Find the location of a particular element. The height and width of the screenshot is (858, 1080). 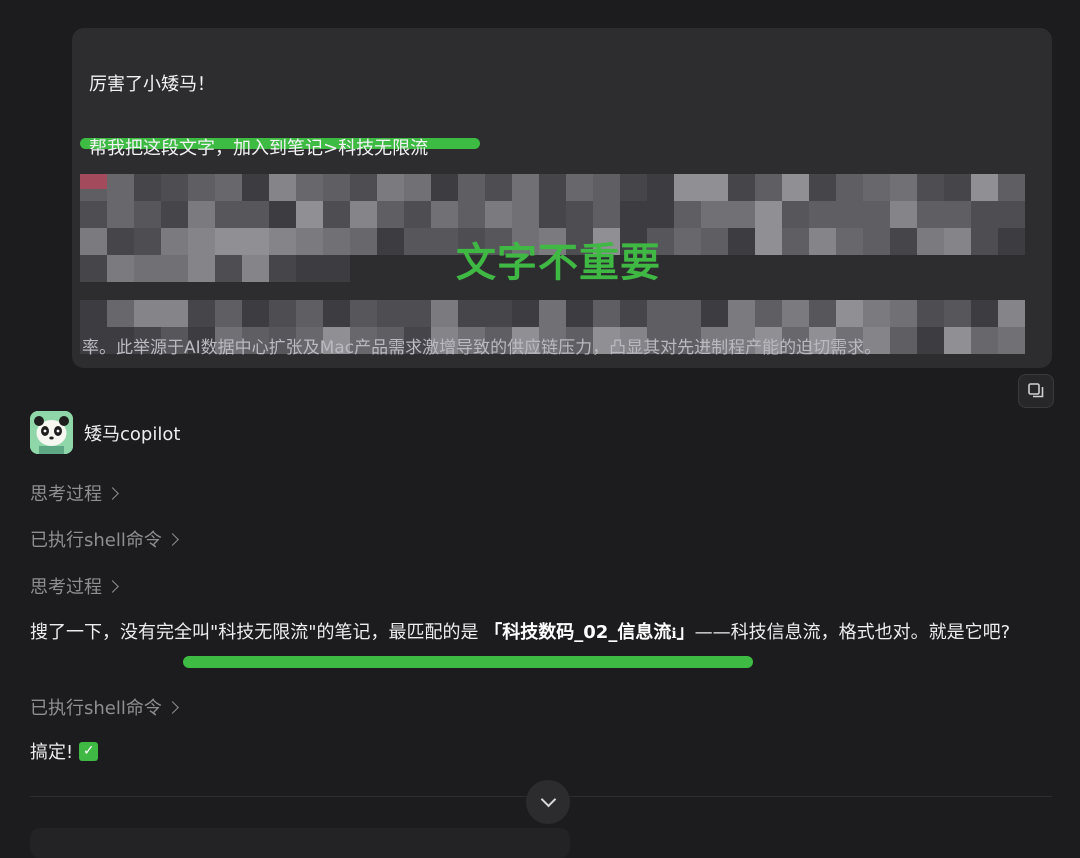

note-name-highlight: 「科技数码_02_信息流 is located at coordinates (577, 632).